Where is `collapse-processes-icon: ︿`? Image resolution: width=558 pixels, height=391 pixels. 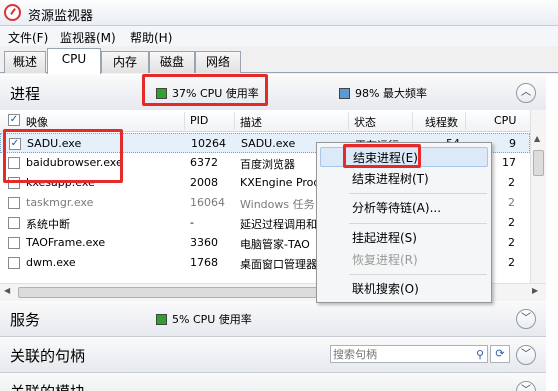
collapse-processes-icon: ︿ is located at coordinates (526, 93).